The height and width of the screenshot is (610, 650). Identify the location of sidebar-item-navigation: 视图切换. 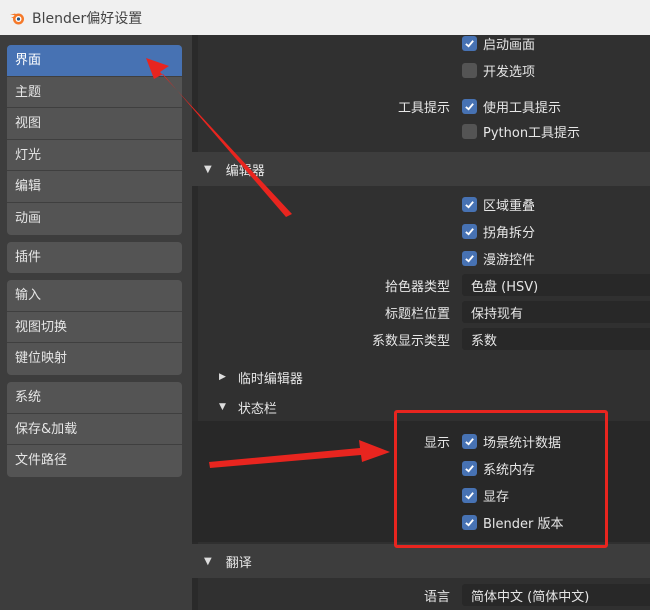
(94, 328).